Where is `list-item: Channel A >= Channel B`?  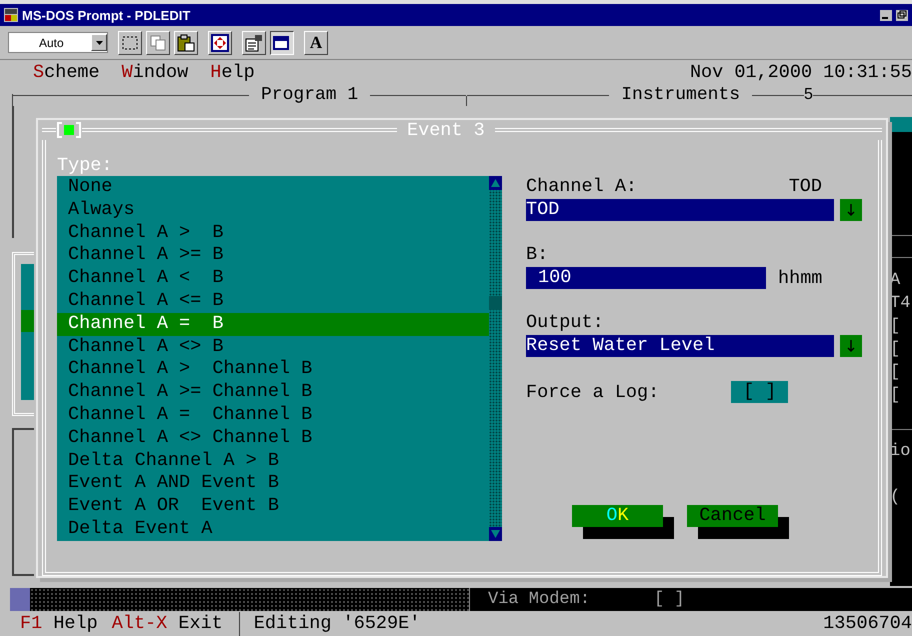
list-item: Channel A >= Channel B is located at coordinates (273, 392).